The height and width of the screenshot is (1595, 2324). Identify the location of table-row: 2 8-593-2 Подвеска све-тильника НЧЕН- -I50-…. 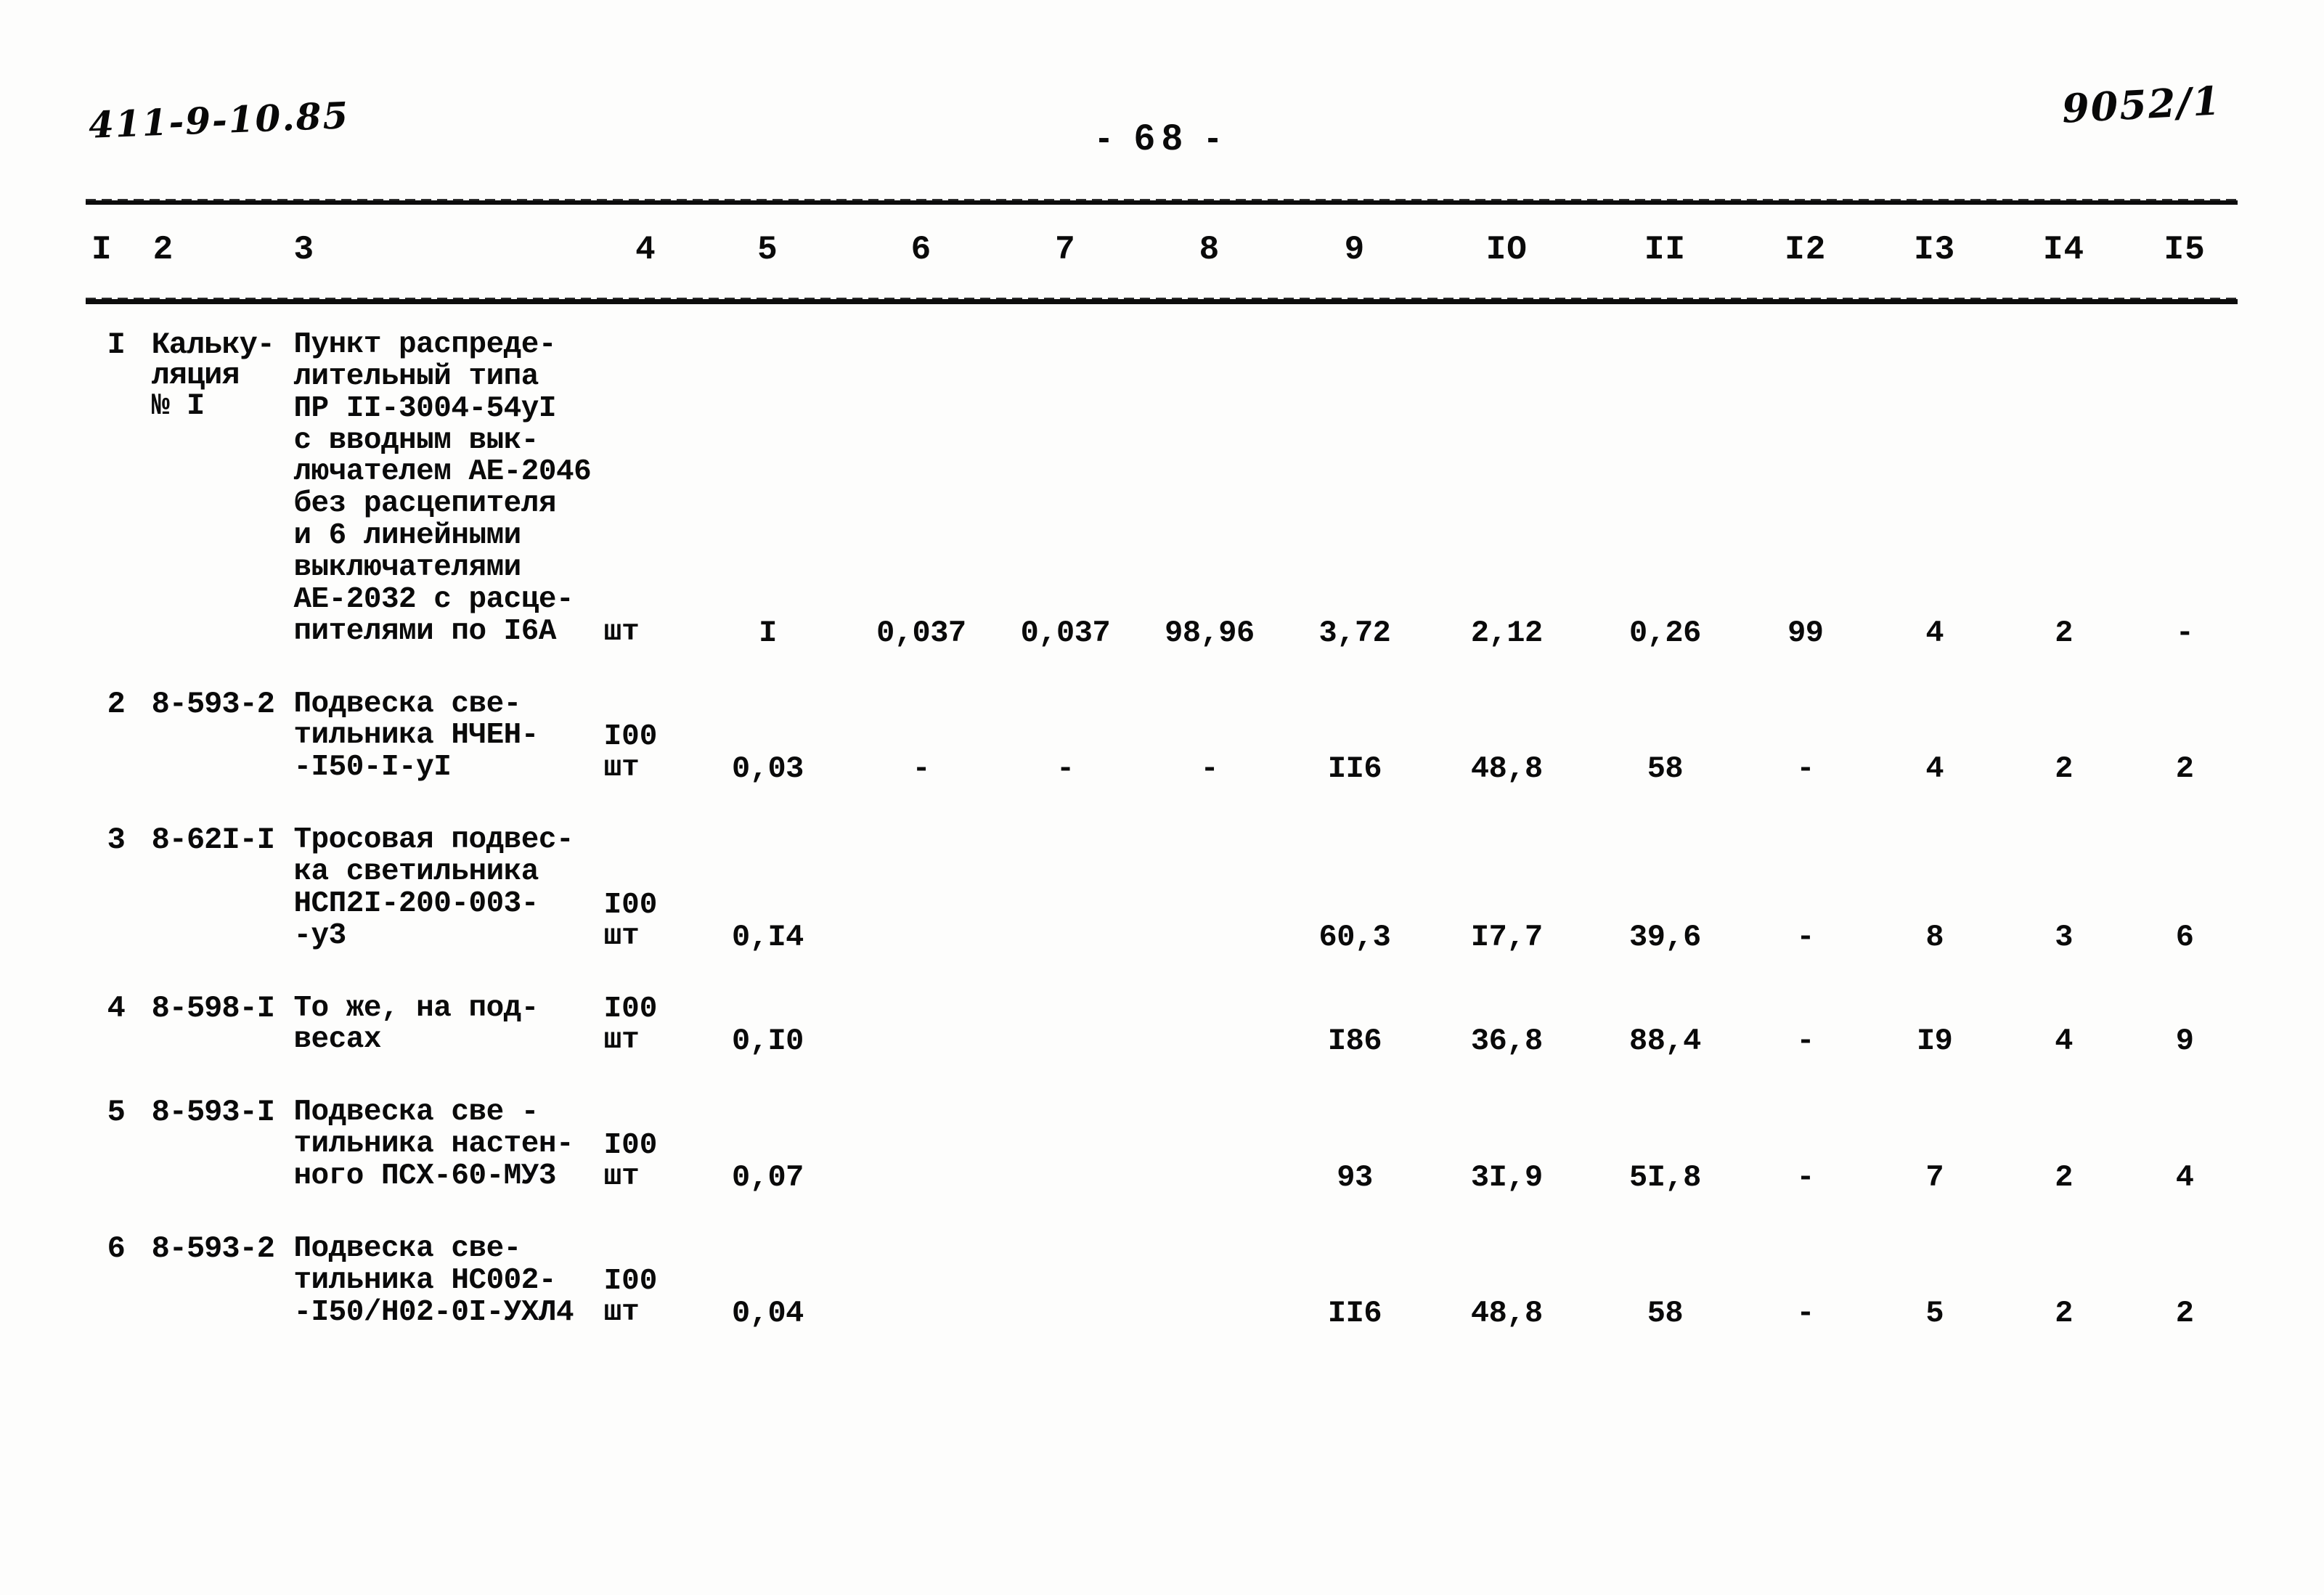
(1164, 736).